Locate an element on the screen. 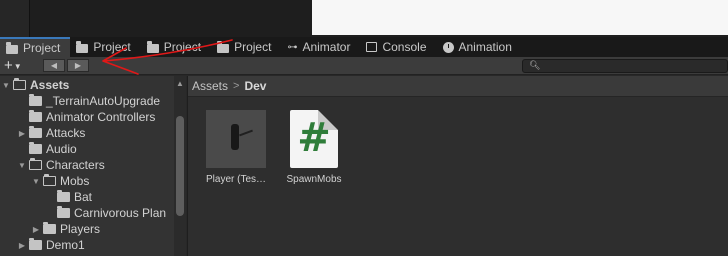  tree-item-label: Mobs is located at coordinates (75, 181).